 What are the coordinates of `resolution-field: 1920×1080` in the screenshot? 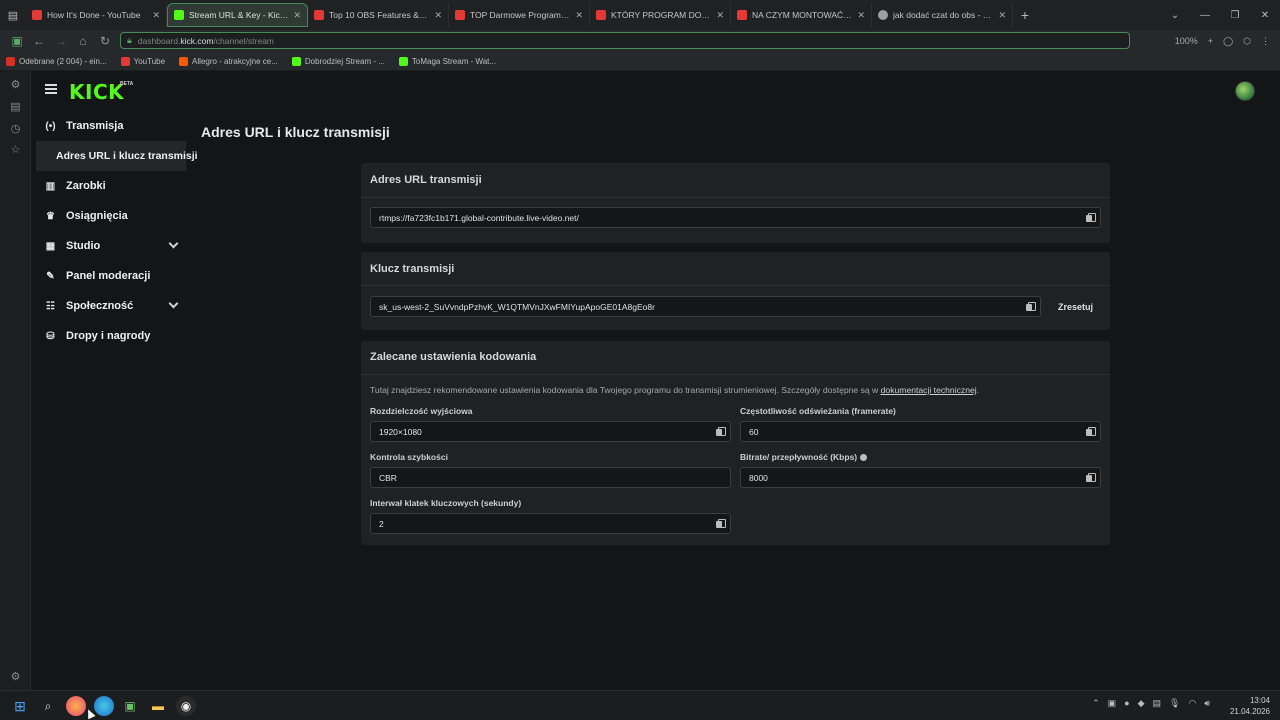 It's located at (550, 431).